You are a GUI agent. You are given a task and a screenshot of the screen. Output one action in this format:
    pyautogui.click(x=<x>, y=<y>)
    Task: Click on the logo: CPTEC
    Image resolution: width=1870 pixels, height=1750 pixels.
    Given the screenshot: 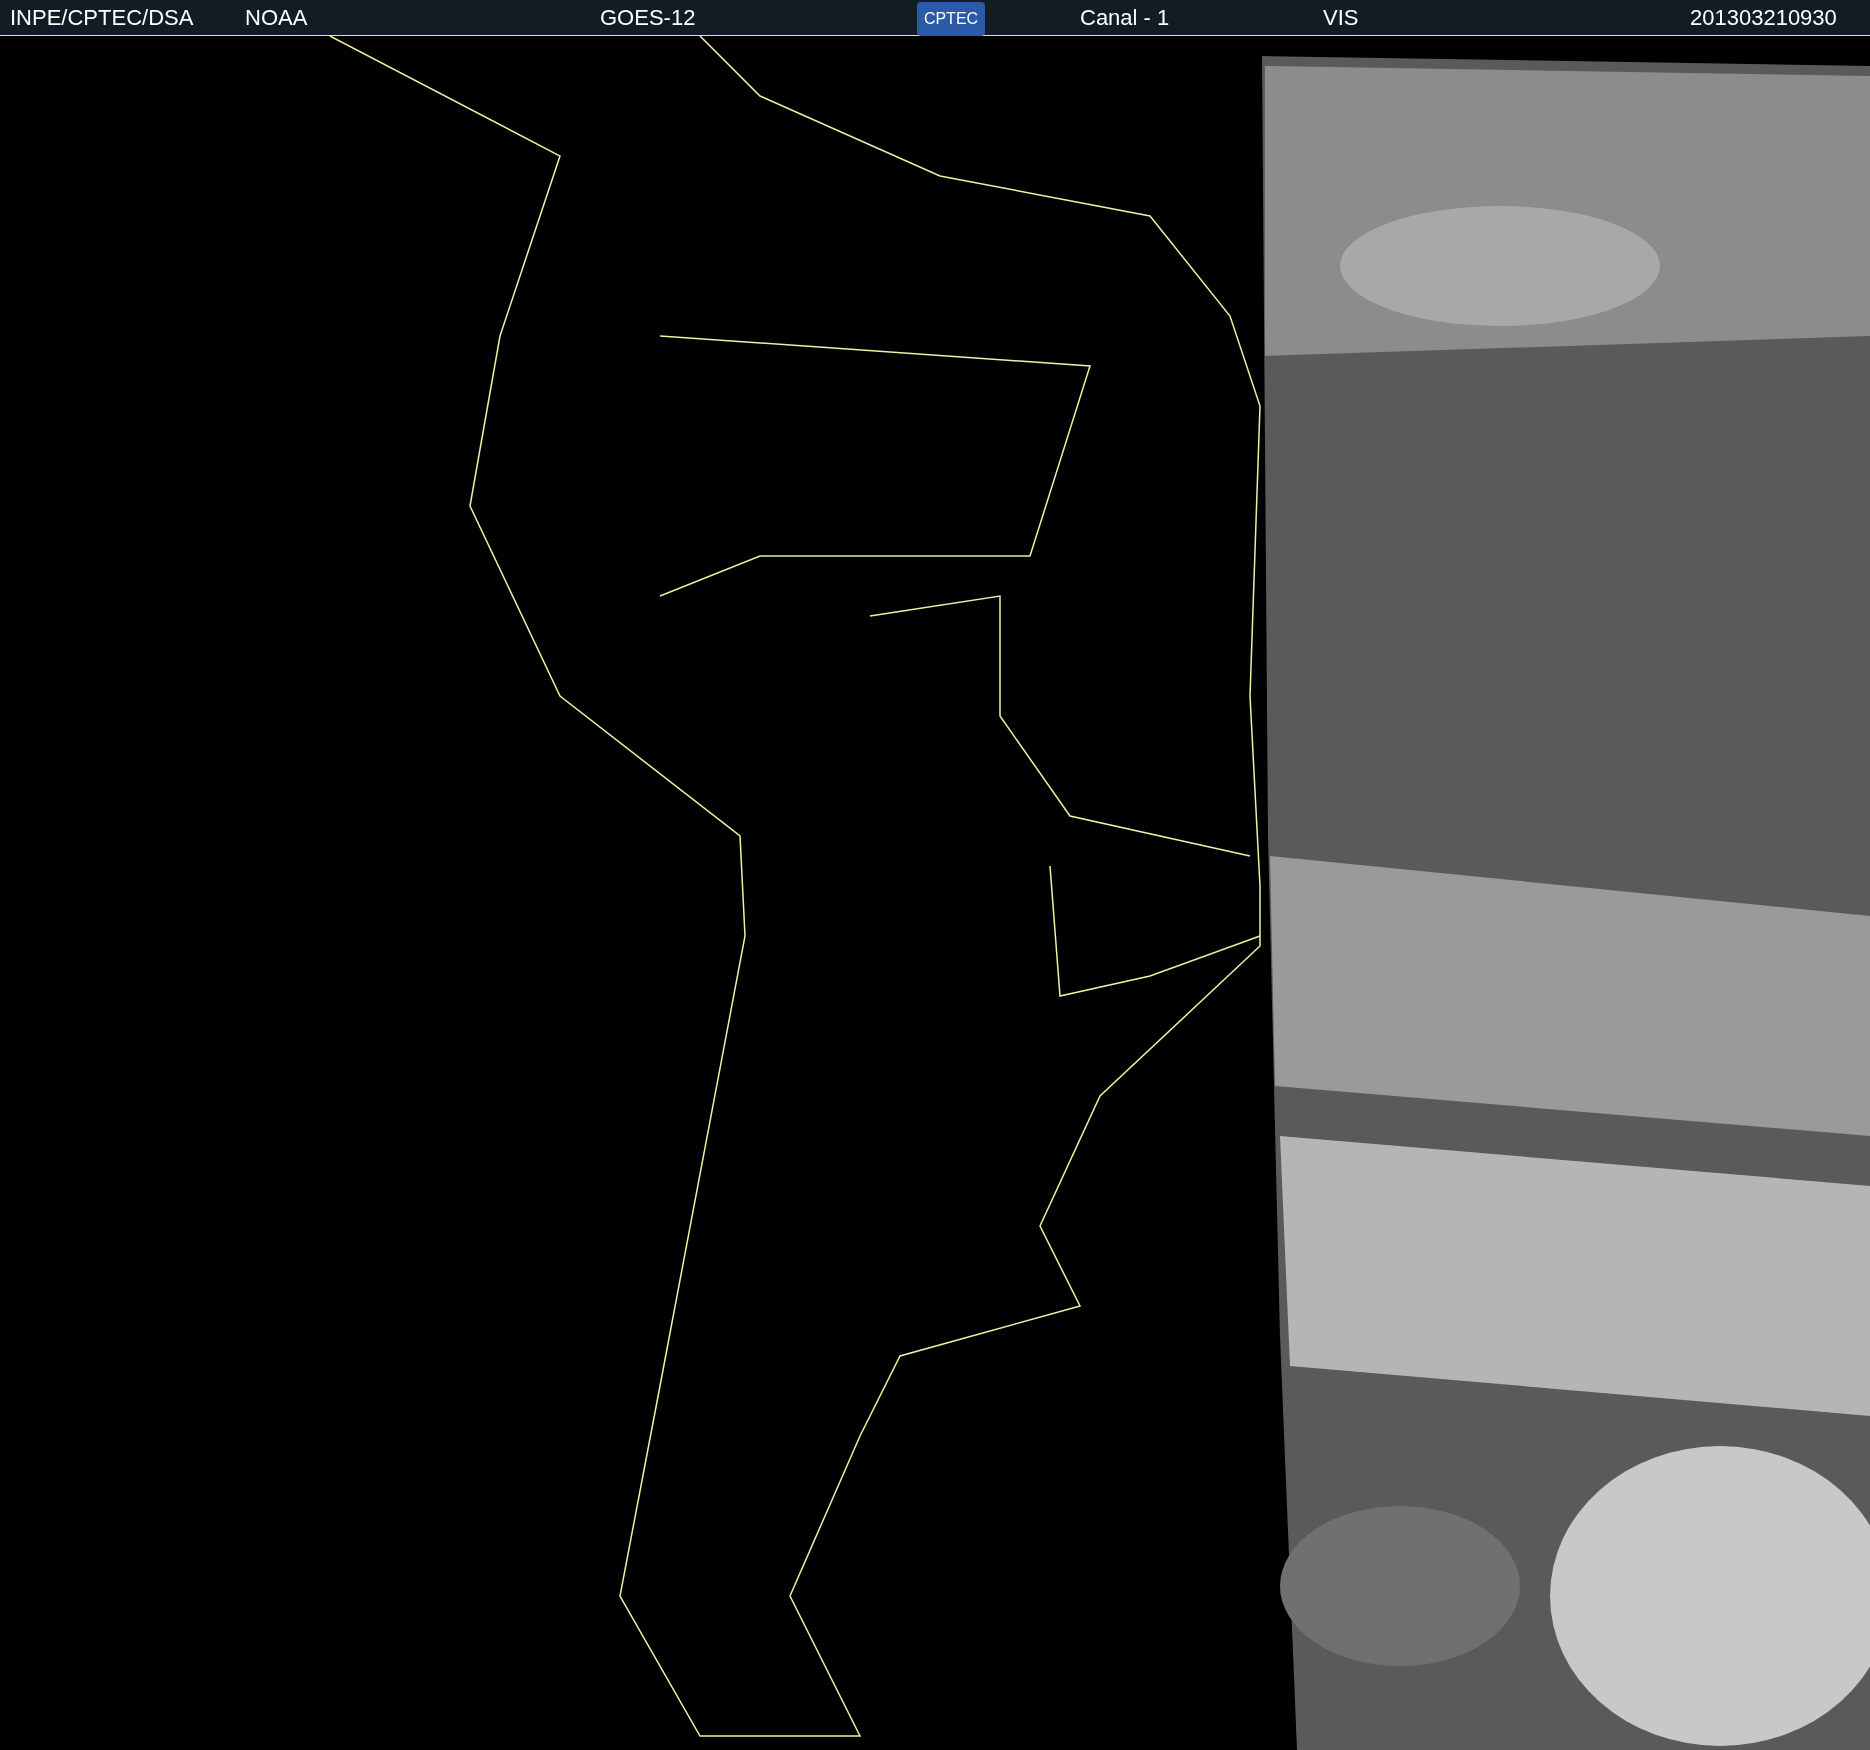 What is the action you would take?
    pyautogui.click(x=951, y=18)
    